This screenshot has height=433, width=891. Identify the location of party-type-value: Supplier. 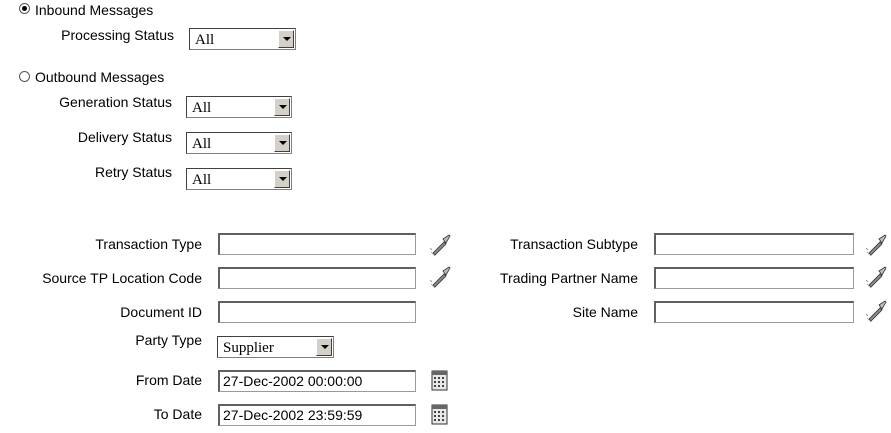
(248, 348).